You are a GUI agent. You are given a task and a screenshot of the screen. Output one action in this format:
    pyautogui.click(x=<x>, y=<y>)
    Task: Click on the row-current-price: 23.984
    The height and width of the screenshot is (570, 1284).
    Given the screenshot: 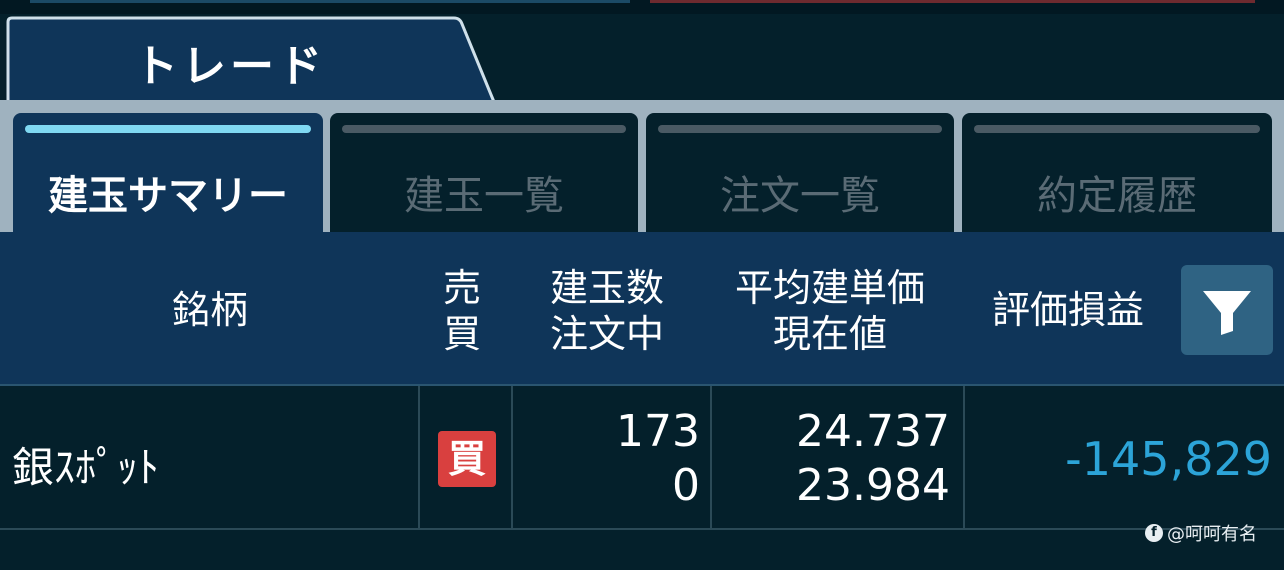 What is the action you would take?
    pyautogui.click(x=873, y=485)
    